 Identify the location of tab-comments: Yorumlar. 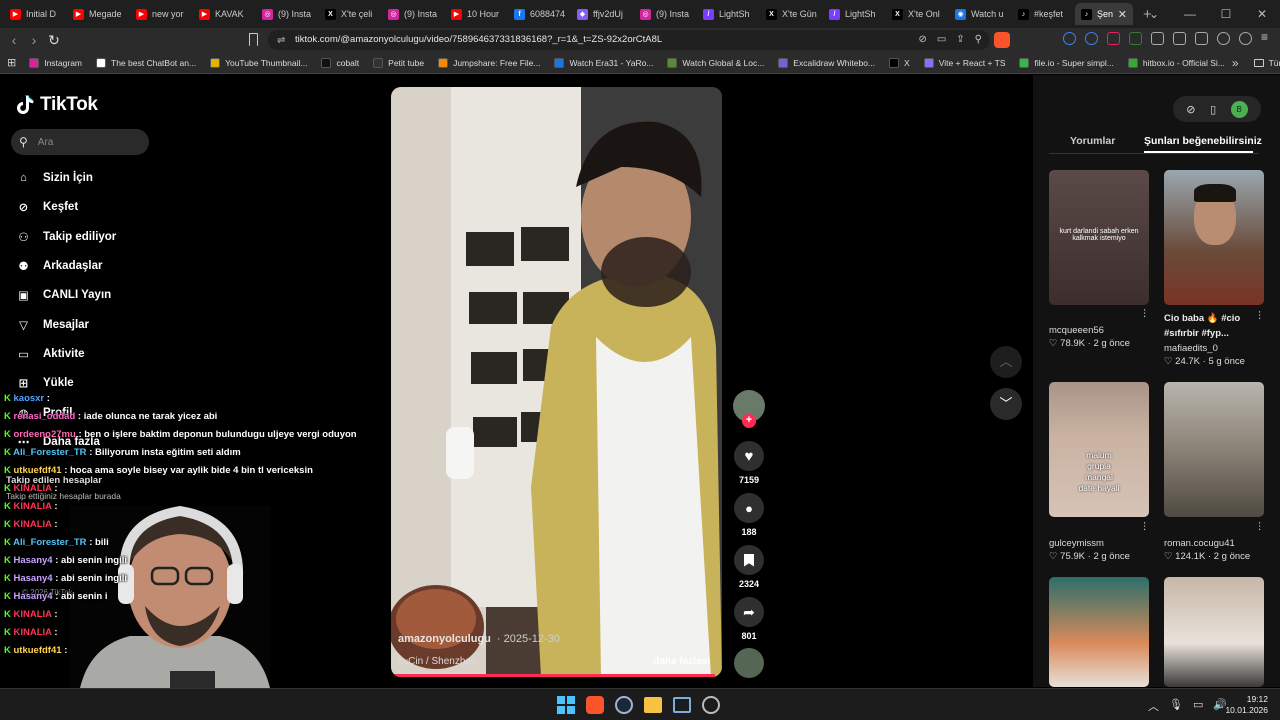
(1092, 141).